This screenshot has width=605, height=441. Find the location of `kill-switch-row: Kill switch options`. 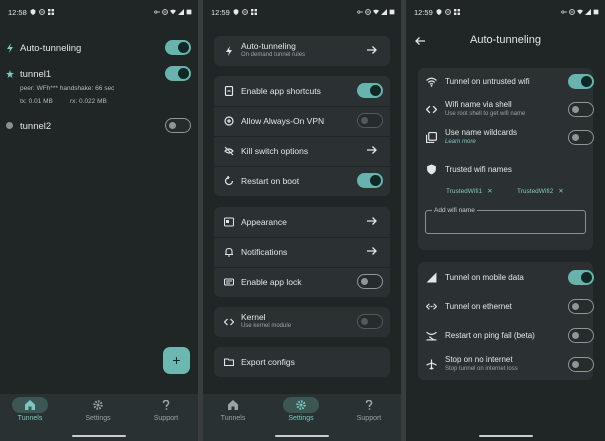

kill-switch-row: Kill switch options is located at coordinates (302, 151).